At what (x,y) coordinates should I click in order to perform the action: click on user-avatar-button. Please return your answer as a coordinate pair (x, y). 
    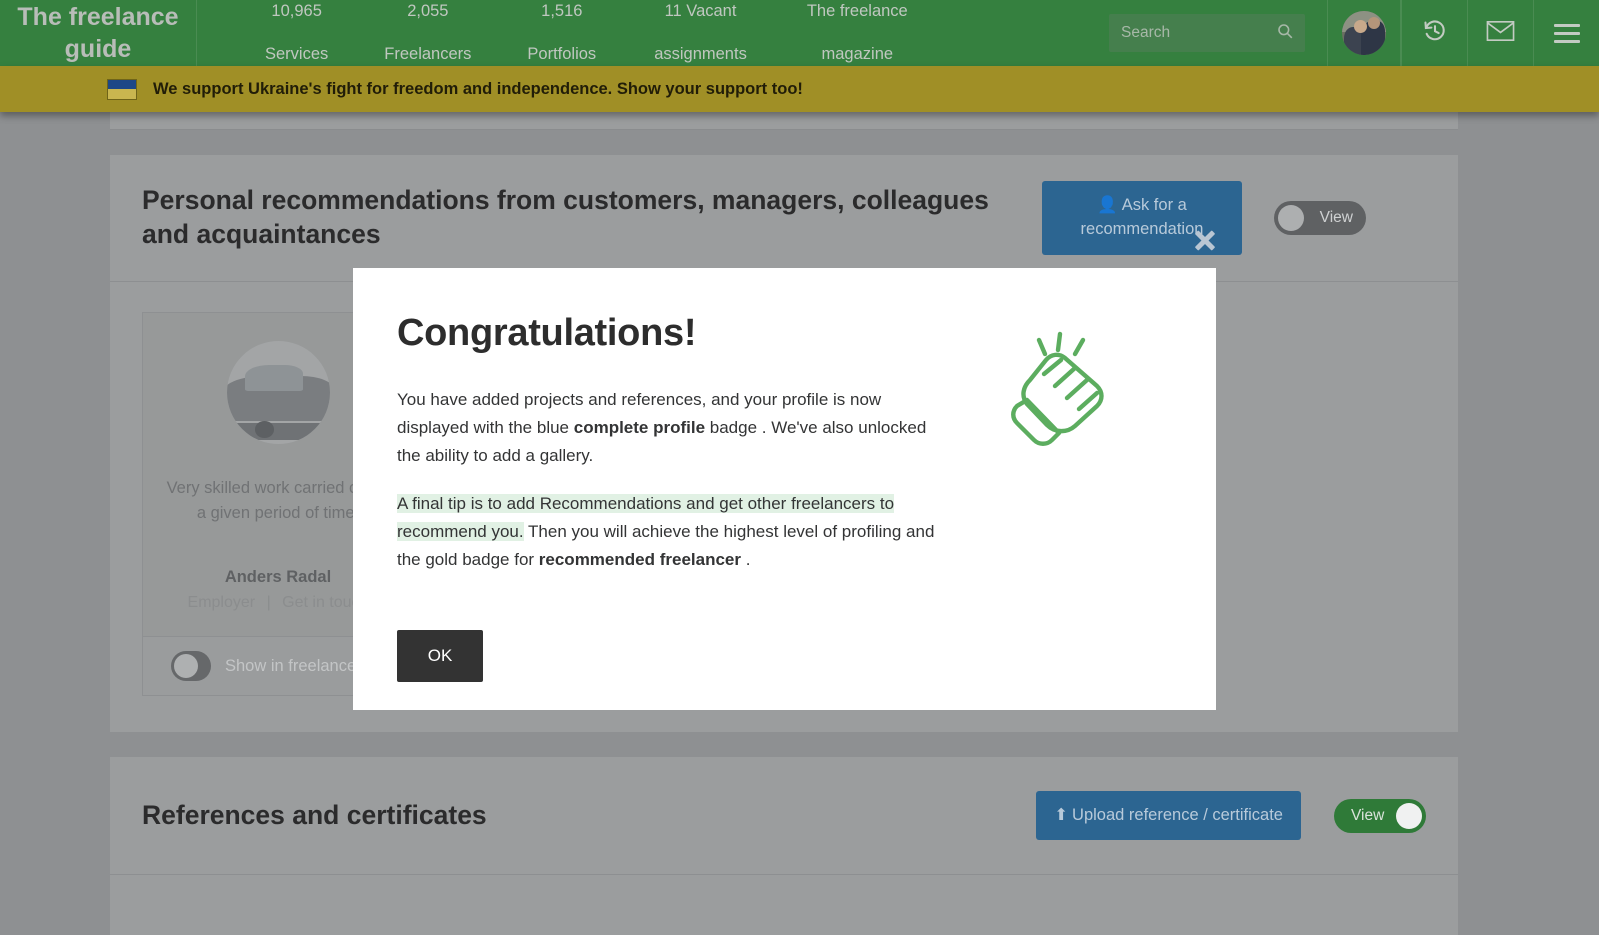
    Looking at the image, I should click on (1364, 33).